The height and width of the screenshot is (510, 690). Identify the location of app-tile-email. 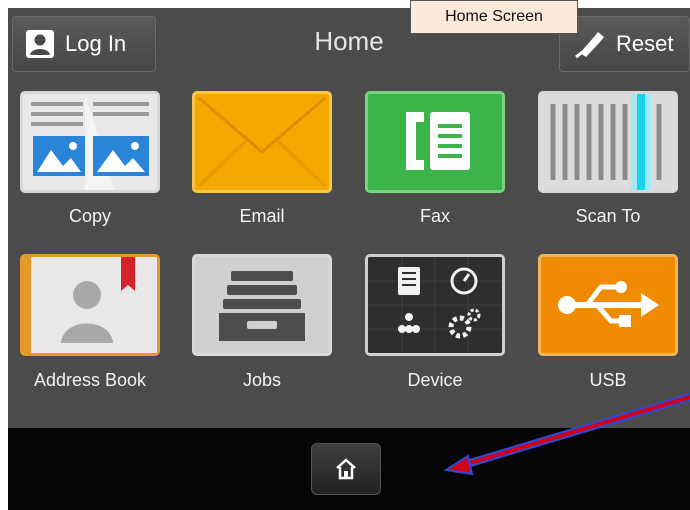
(262, 142).